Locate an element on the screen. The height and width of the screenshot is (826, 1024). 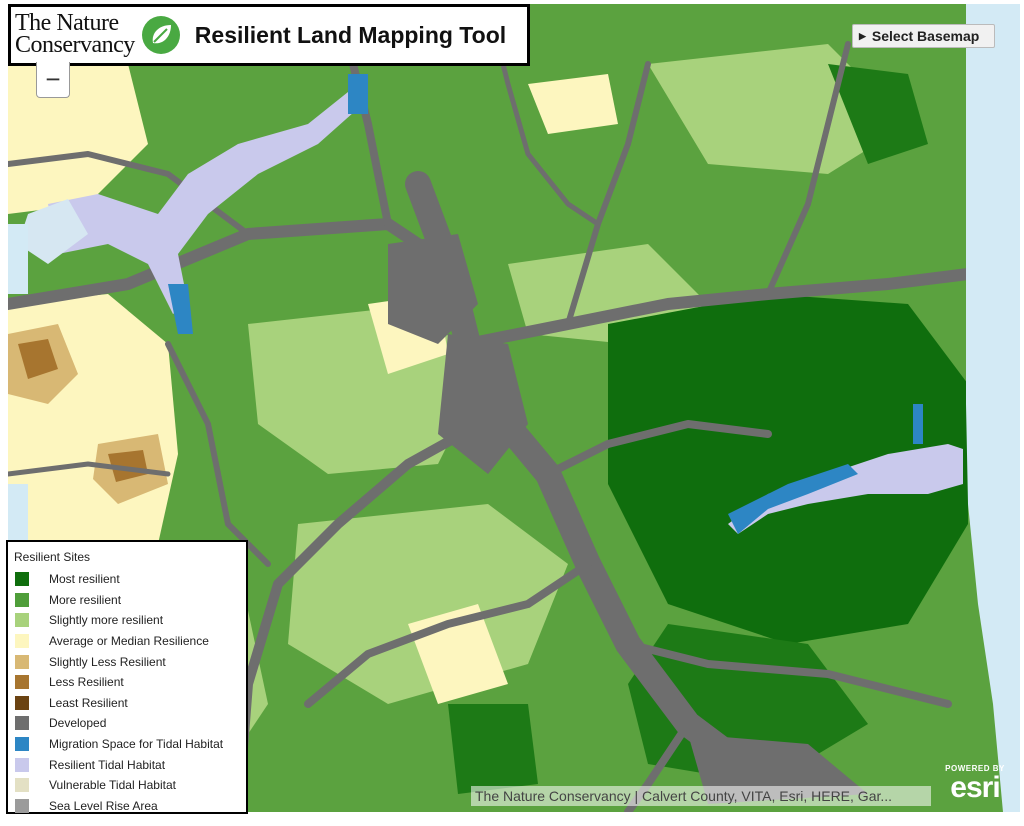
leaf-logo-icon is located at coordinates (160, 35).